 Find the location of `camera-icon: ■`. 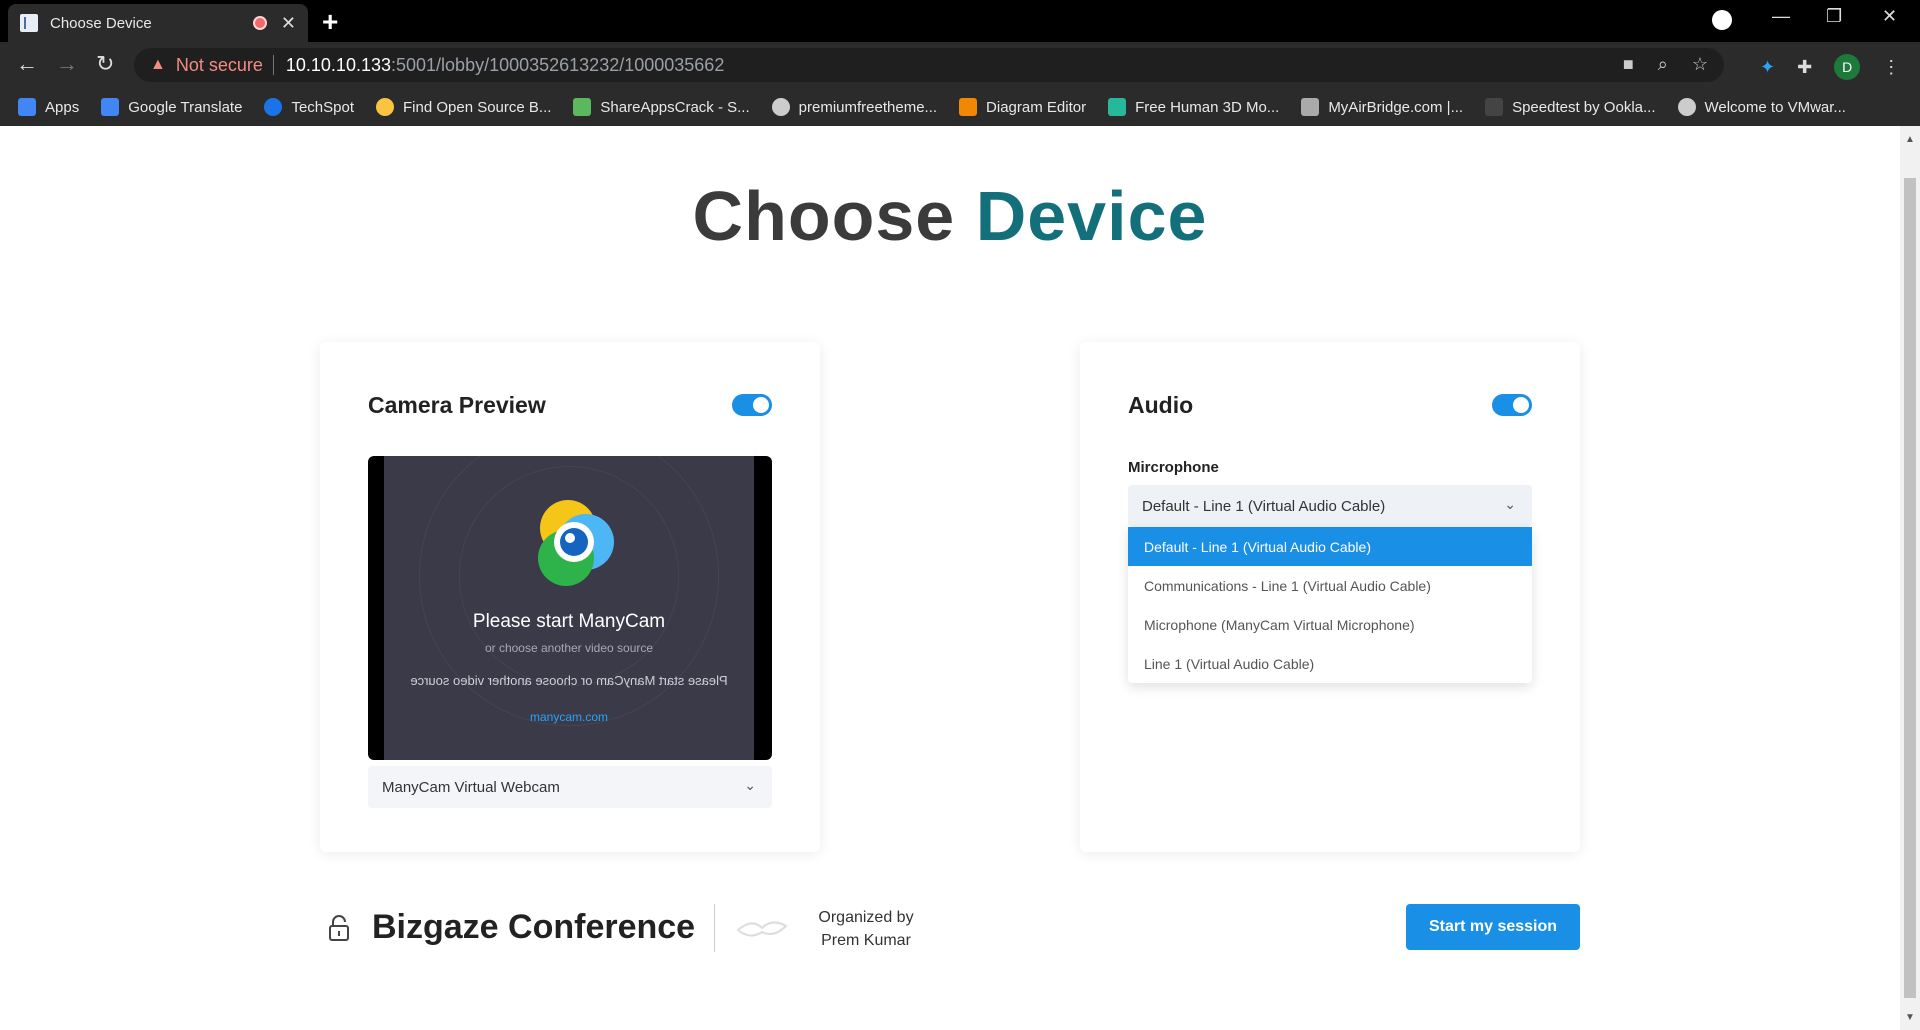

camera-icon: ■ is located at coordinates (1628, 64).